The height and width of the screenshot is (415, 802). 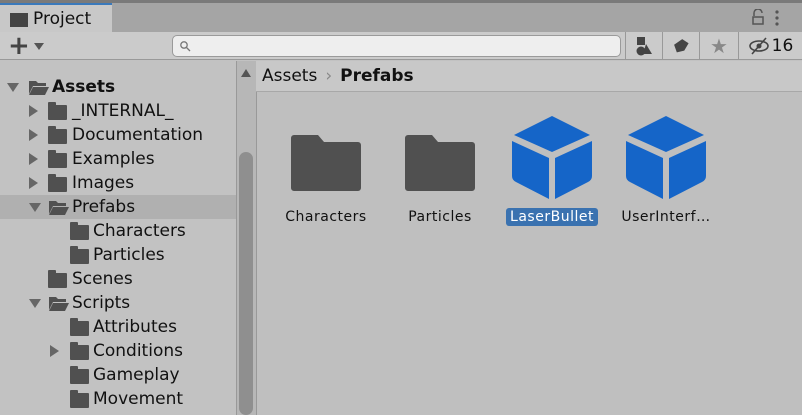 What do you see at coordinates (329, 76) in the screenshot?
I see `chevron-right-icon: ›` at bounding box center [329, 76].